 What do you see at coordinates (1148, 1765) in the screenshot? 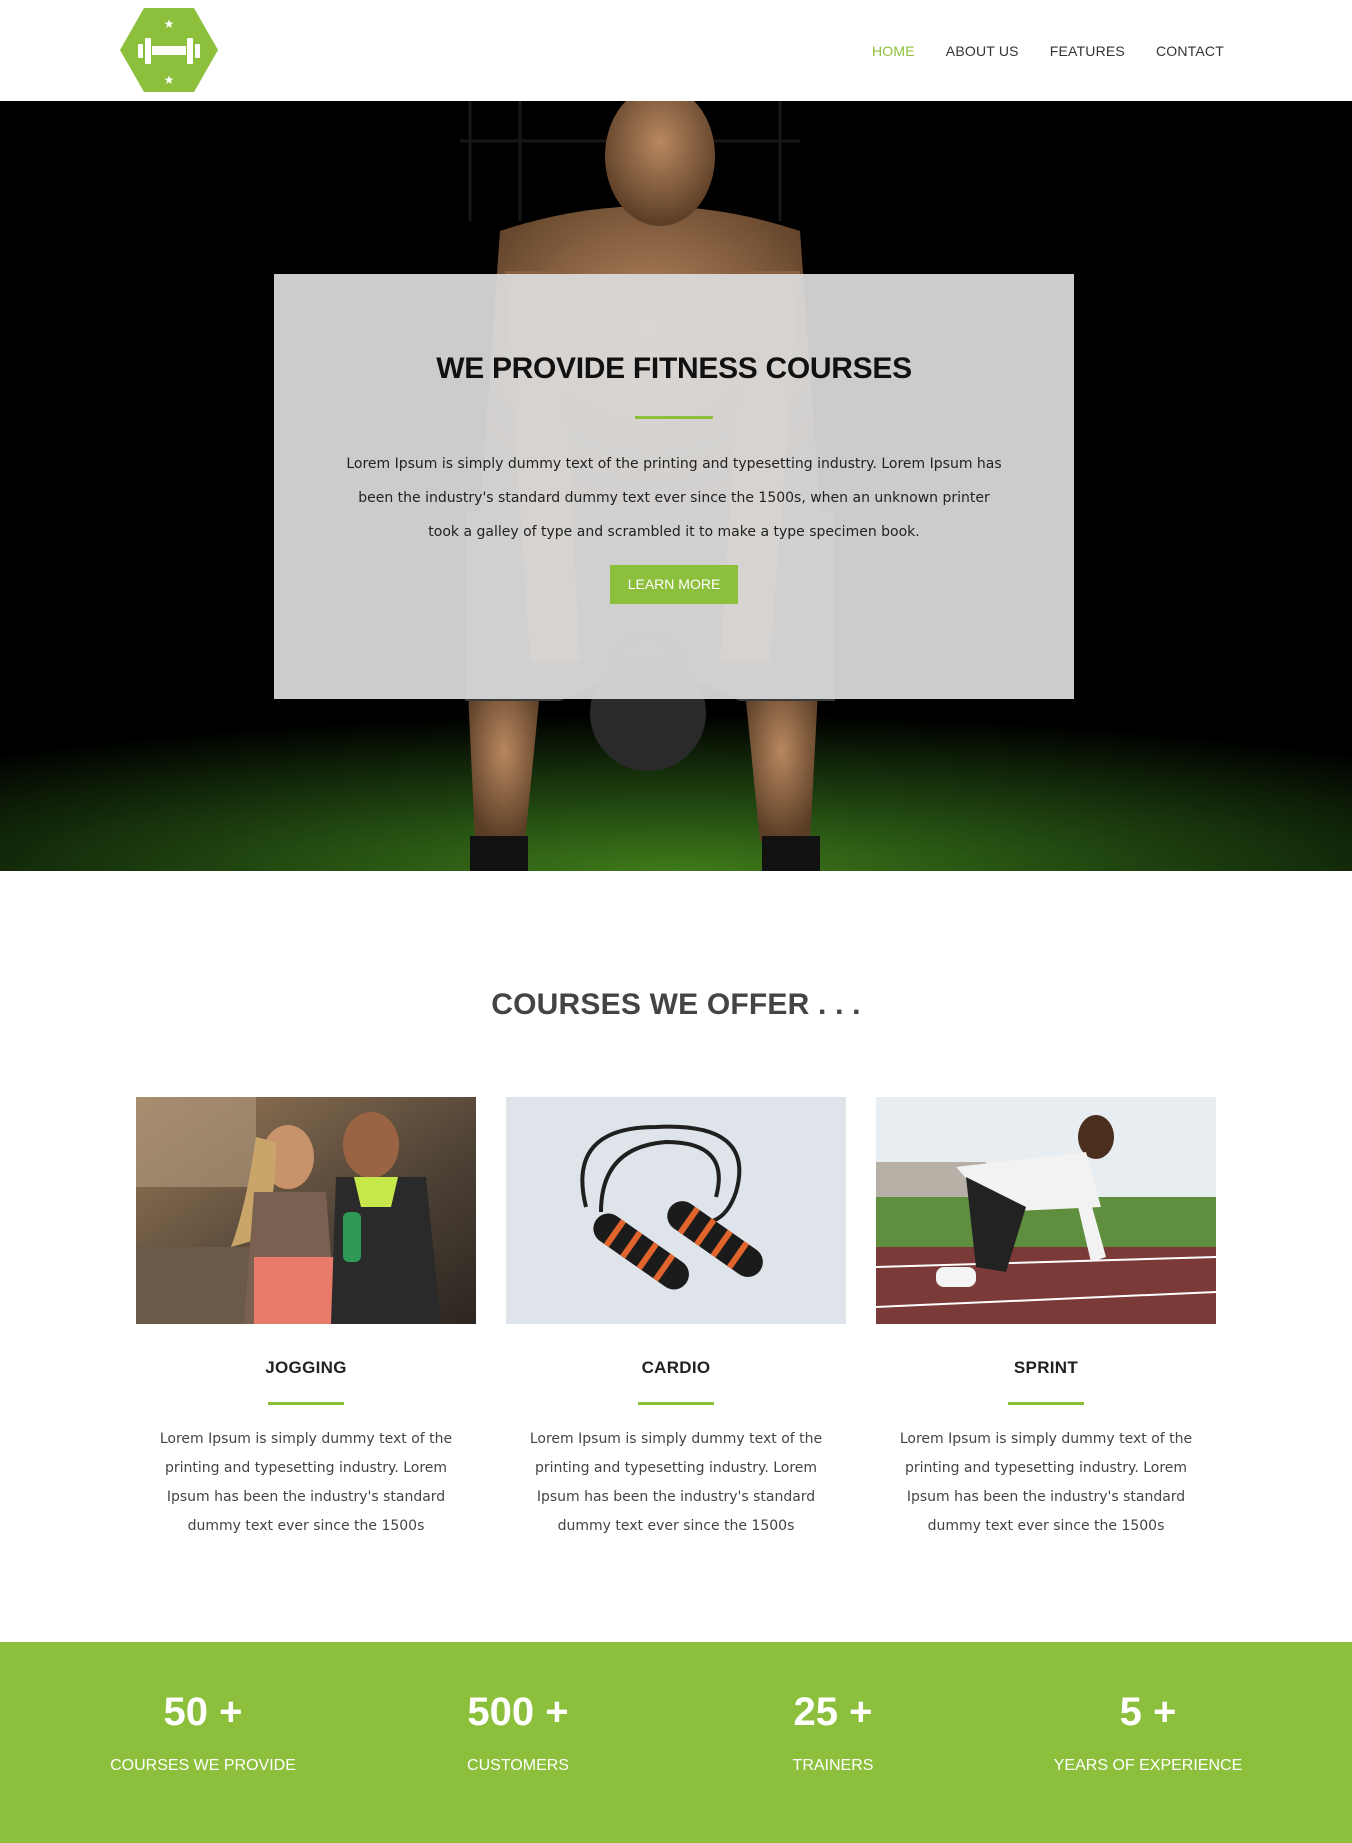
I see `stat-label: YEARS OF EXPERIENCE` at bounding box center [1148, 1765].